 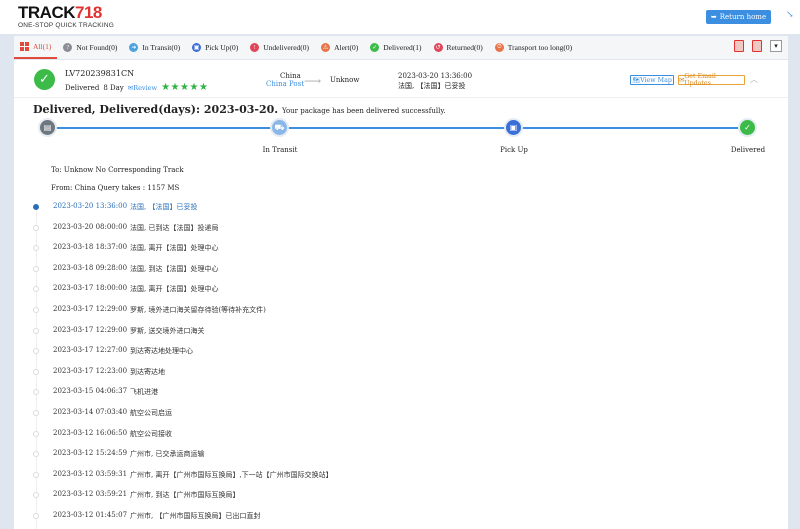 What do you see at coordinates (401, 374) in the screenshot?
I see `timeline-event: 2023-03-17 12:23:00 到达寄达地` at bounding box center [401, 374].